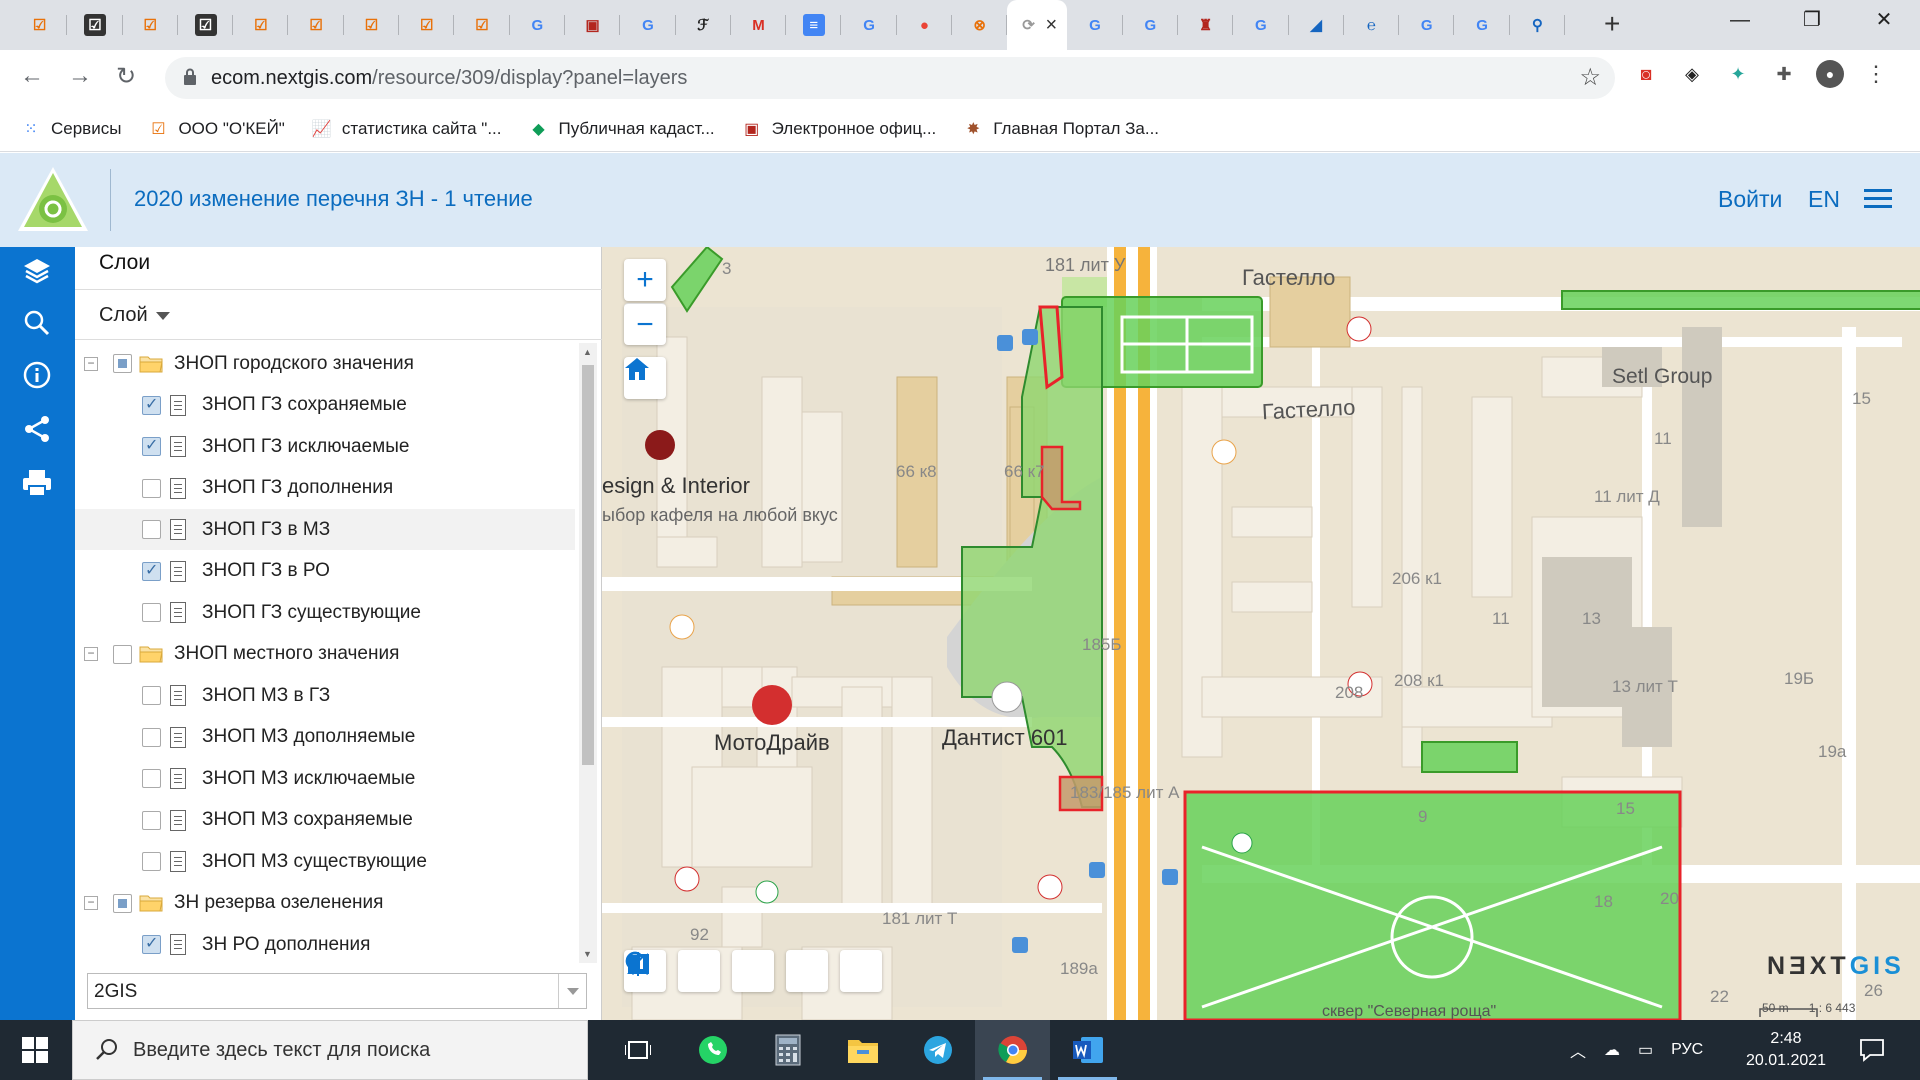  What do you see at coordinates (37, 323) in the screenshot?
I see `search-icon` at bounding box center [37, 323].